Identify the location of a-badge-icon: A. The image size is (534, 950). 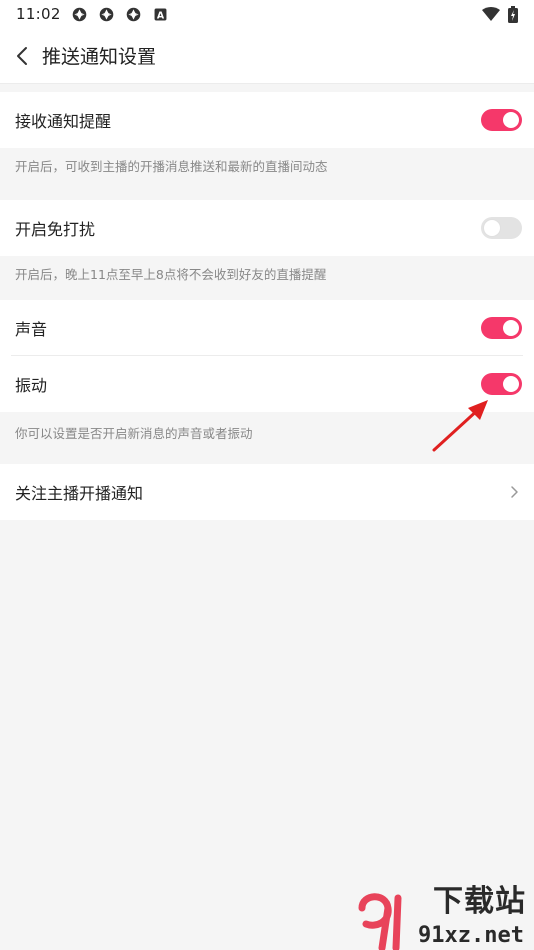
(160, 14).